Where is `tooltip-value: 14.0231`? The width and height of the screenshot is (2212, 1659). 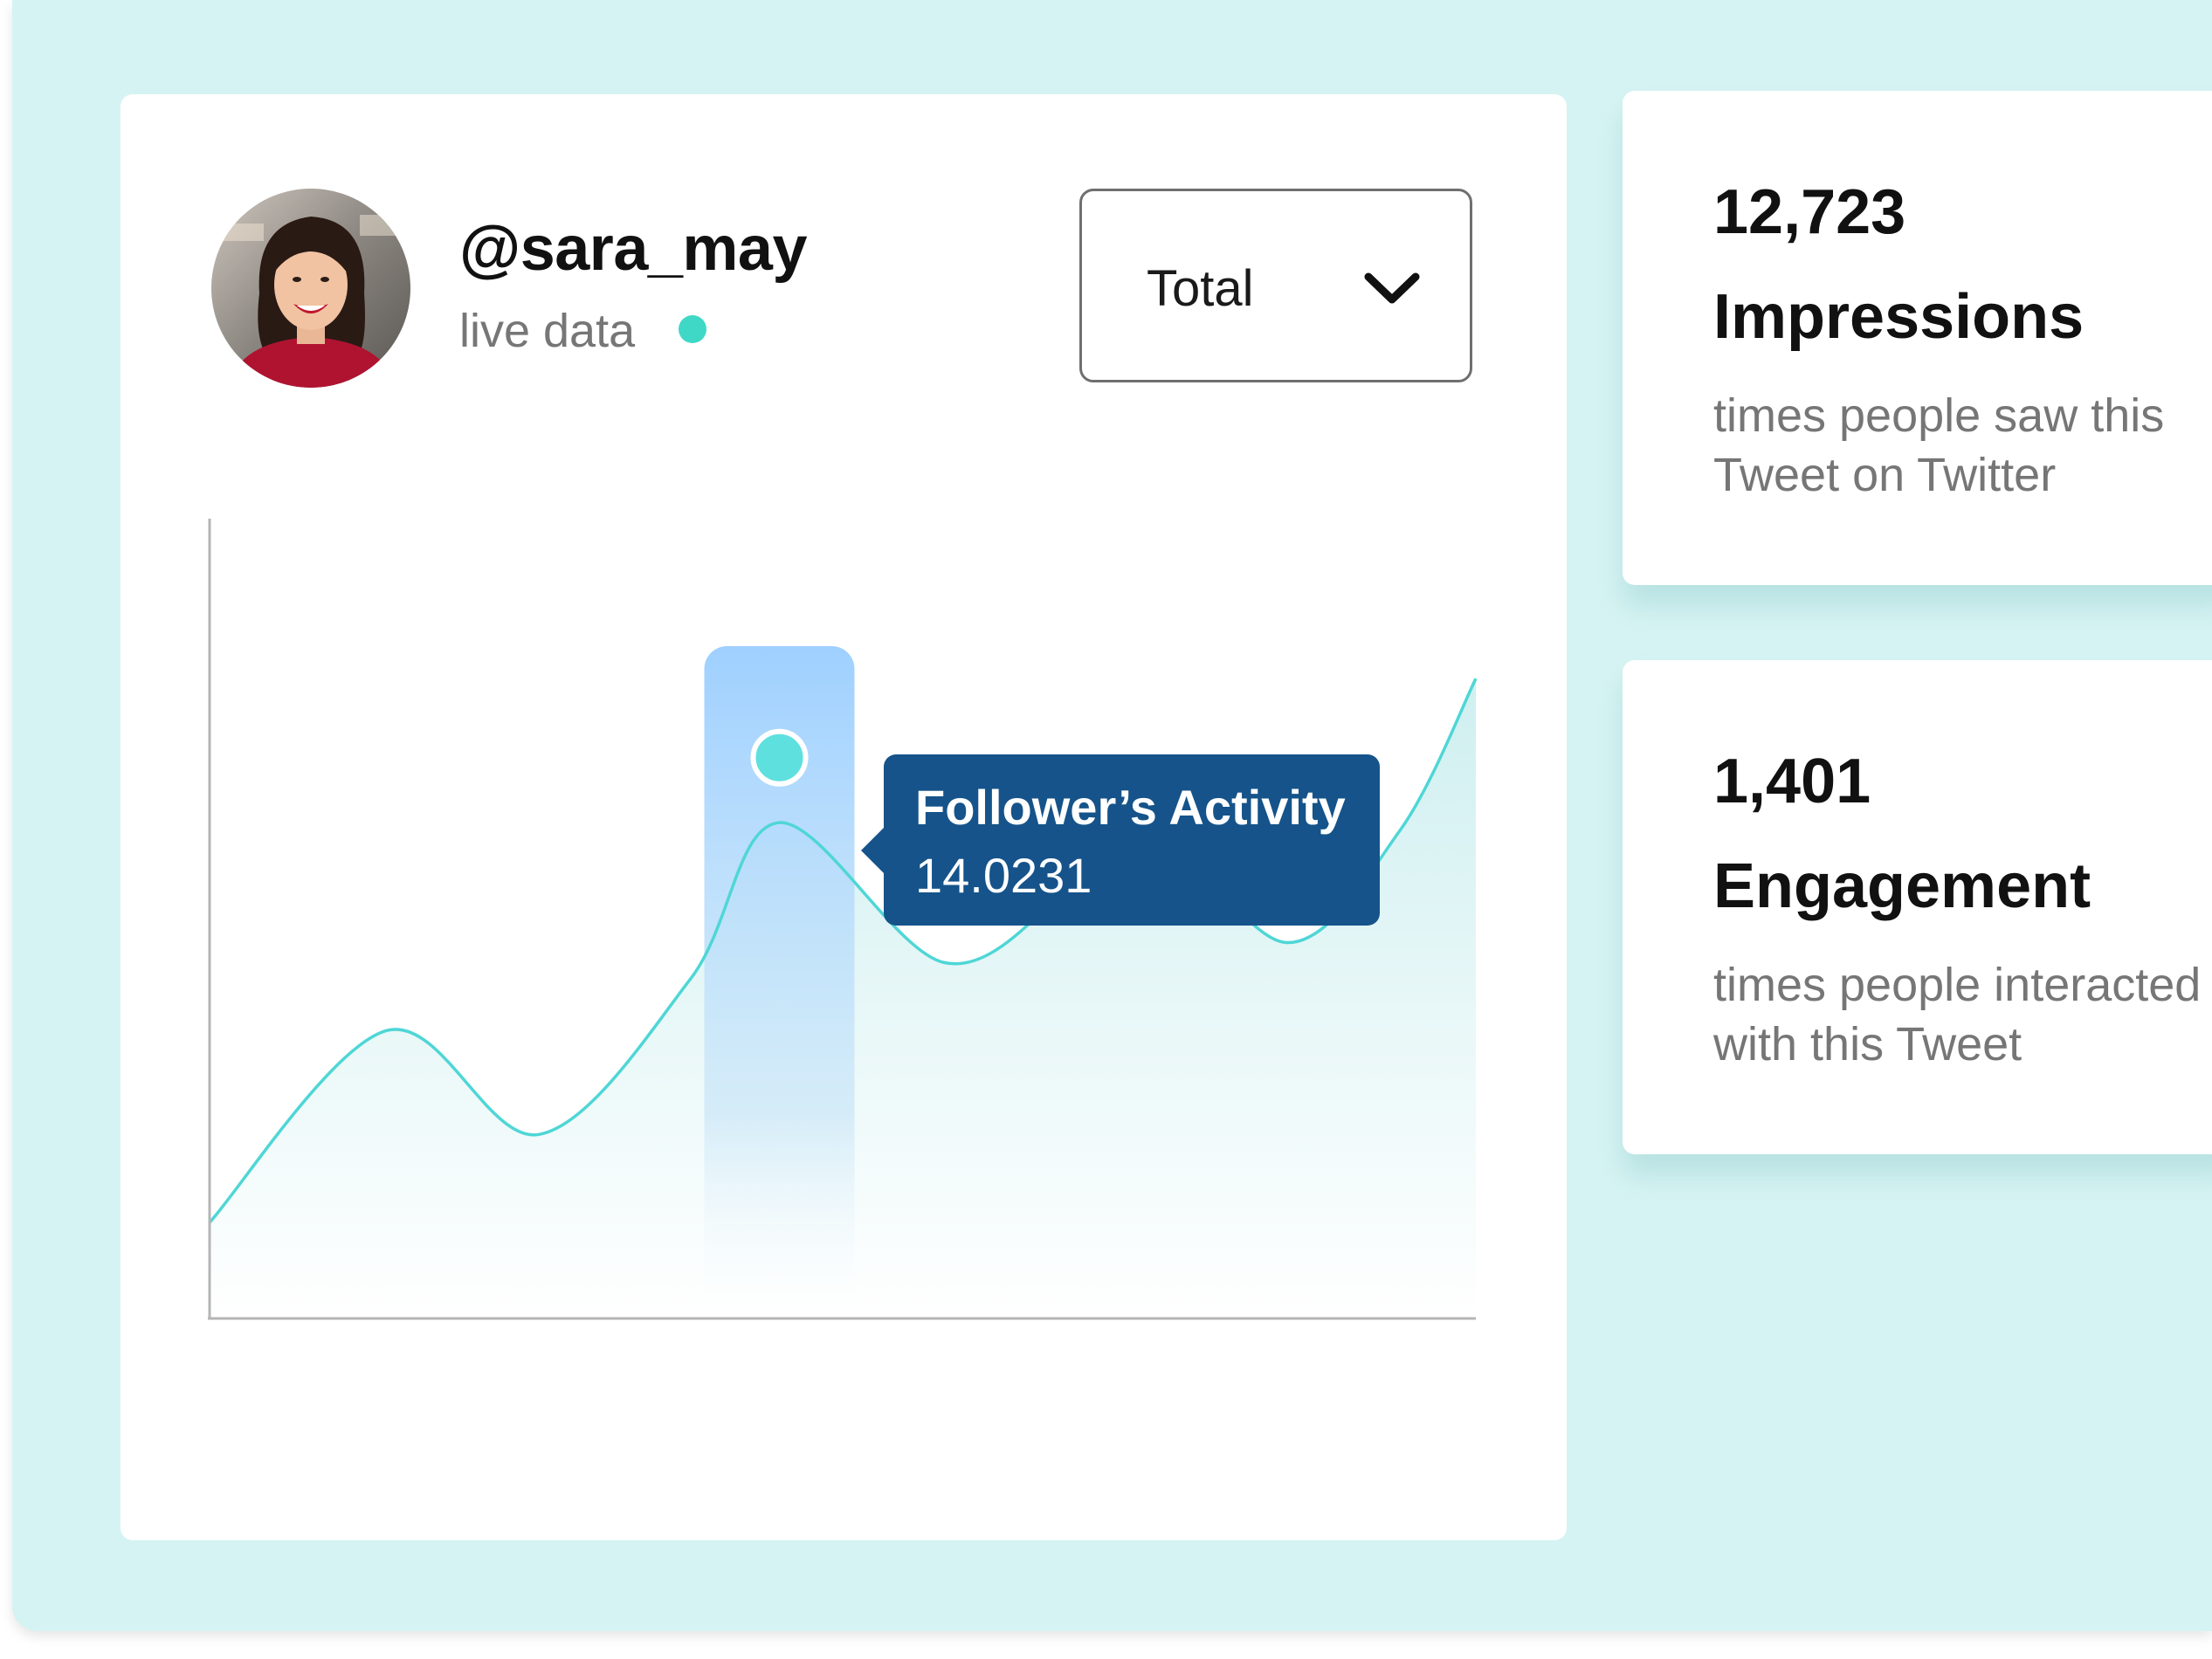 tooltip-value: 14.0231 is located at coordinates (1003, 876).